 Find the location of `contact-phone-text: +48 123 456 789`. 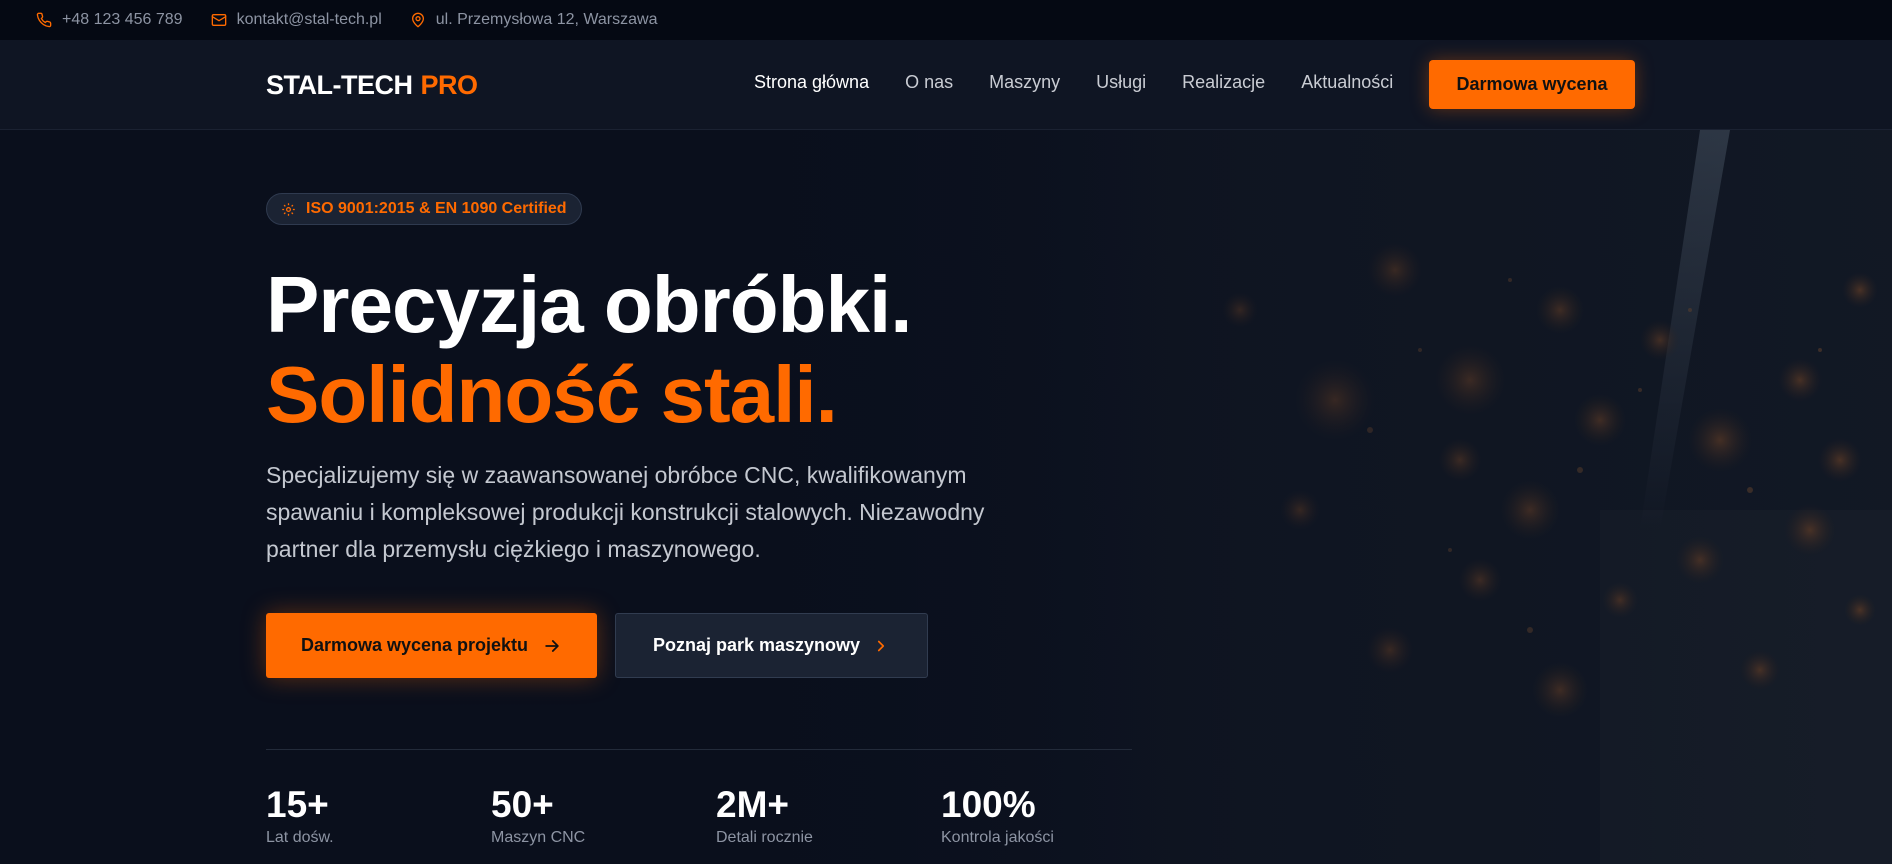

contact-phone-text: +48 123 456 789 is located at coordinates (122, 19).